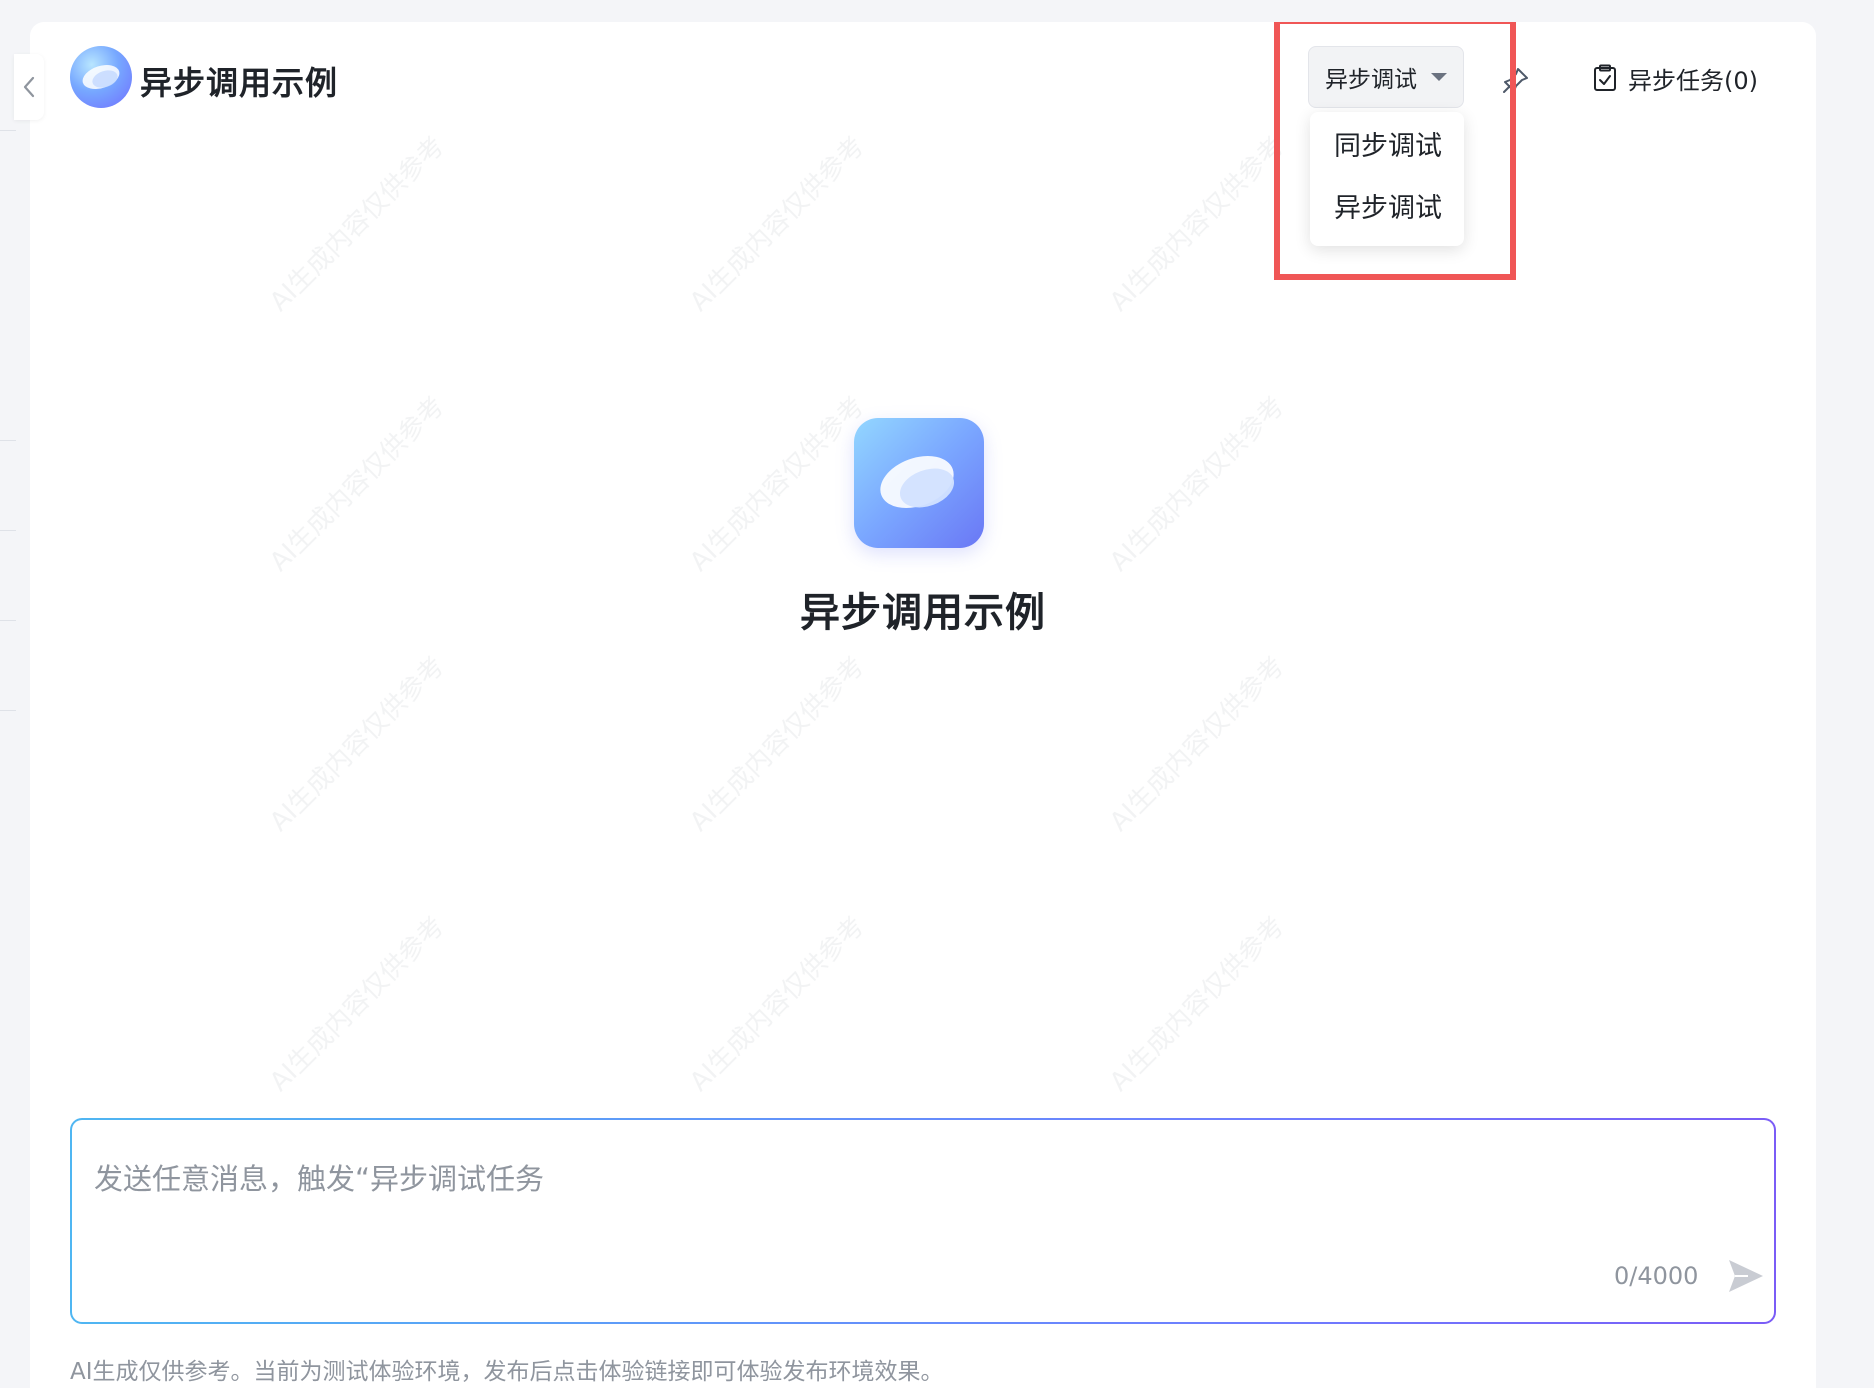 This screenshot has width=1874, height=1388. What do you see at coordinates (923, 613) in the screenshot?
I see `agent-name: 异步调用示例` at bounding box center [923, 613].